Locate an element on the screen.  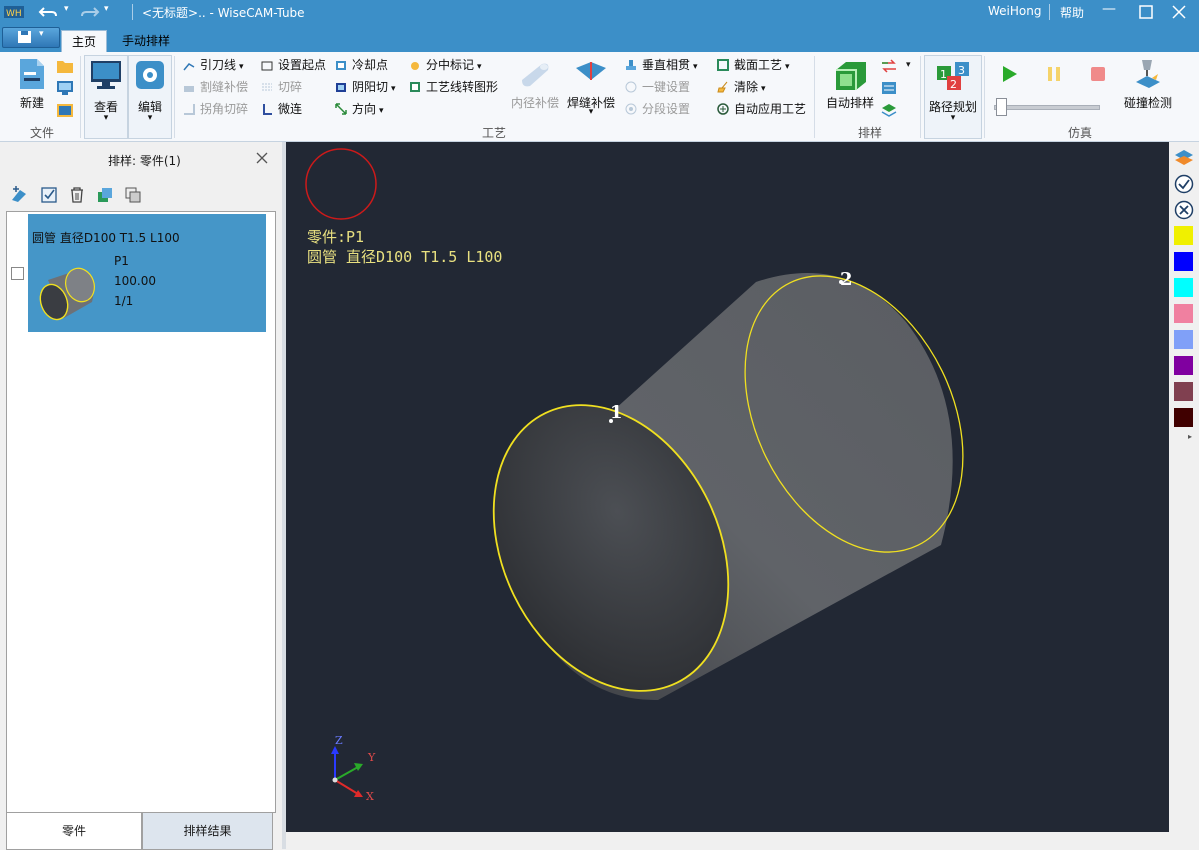
redo-dropdown-icon: ▾ is located at coordinates (106, 9).